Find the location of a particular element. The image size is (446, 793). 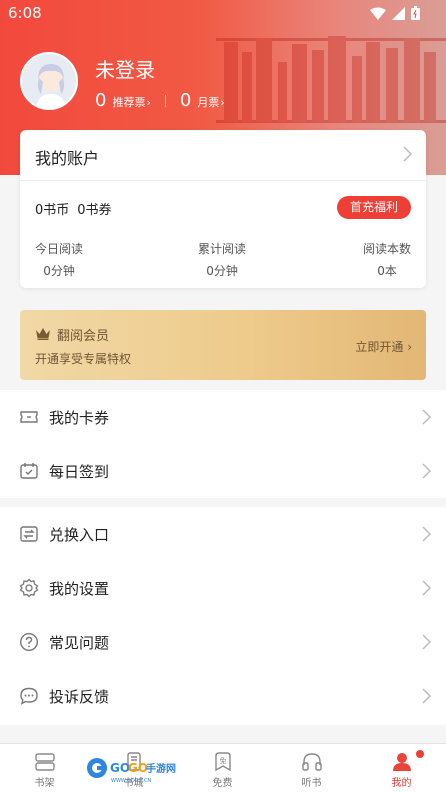

menu-label: 每日签到 is located at coordinates (79, 472).